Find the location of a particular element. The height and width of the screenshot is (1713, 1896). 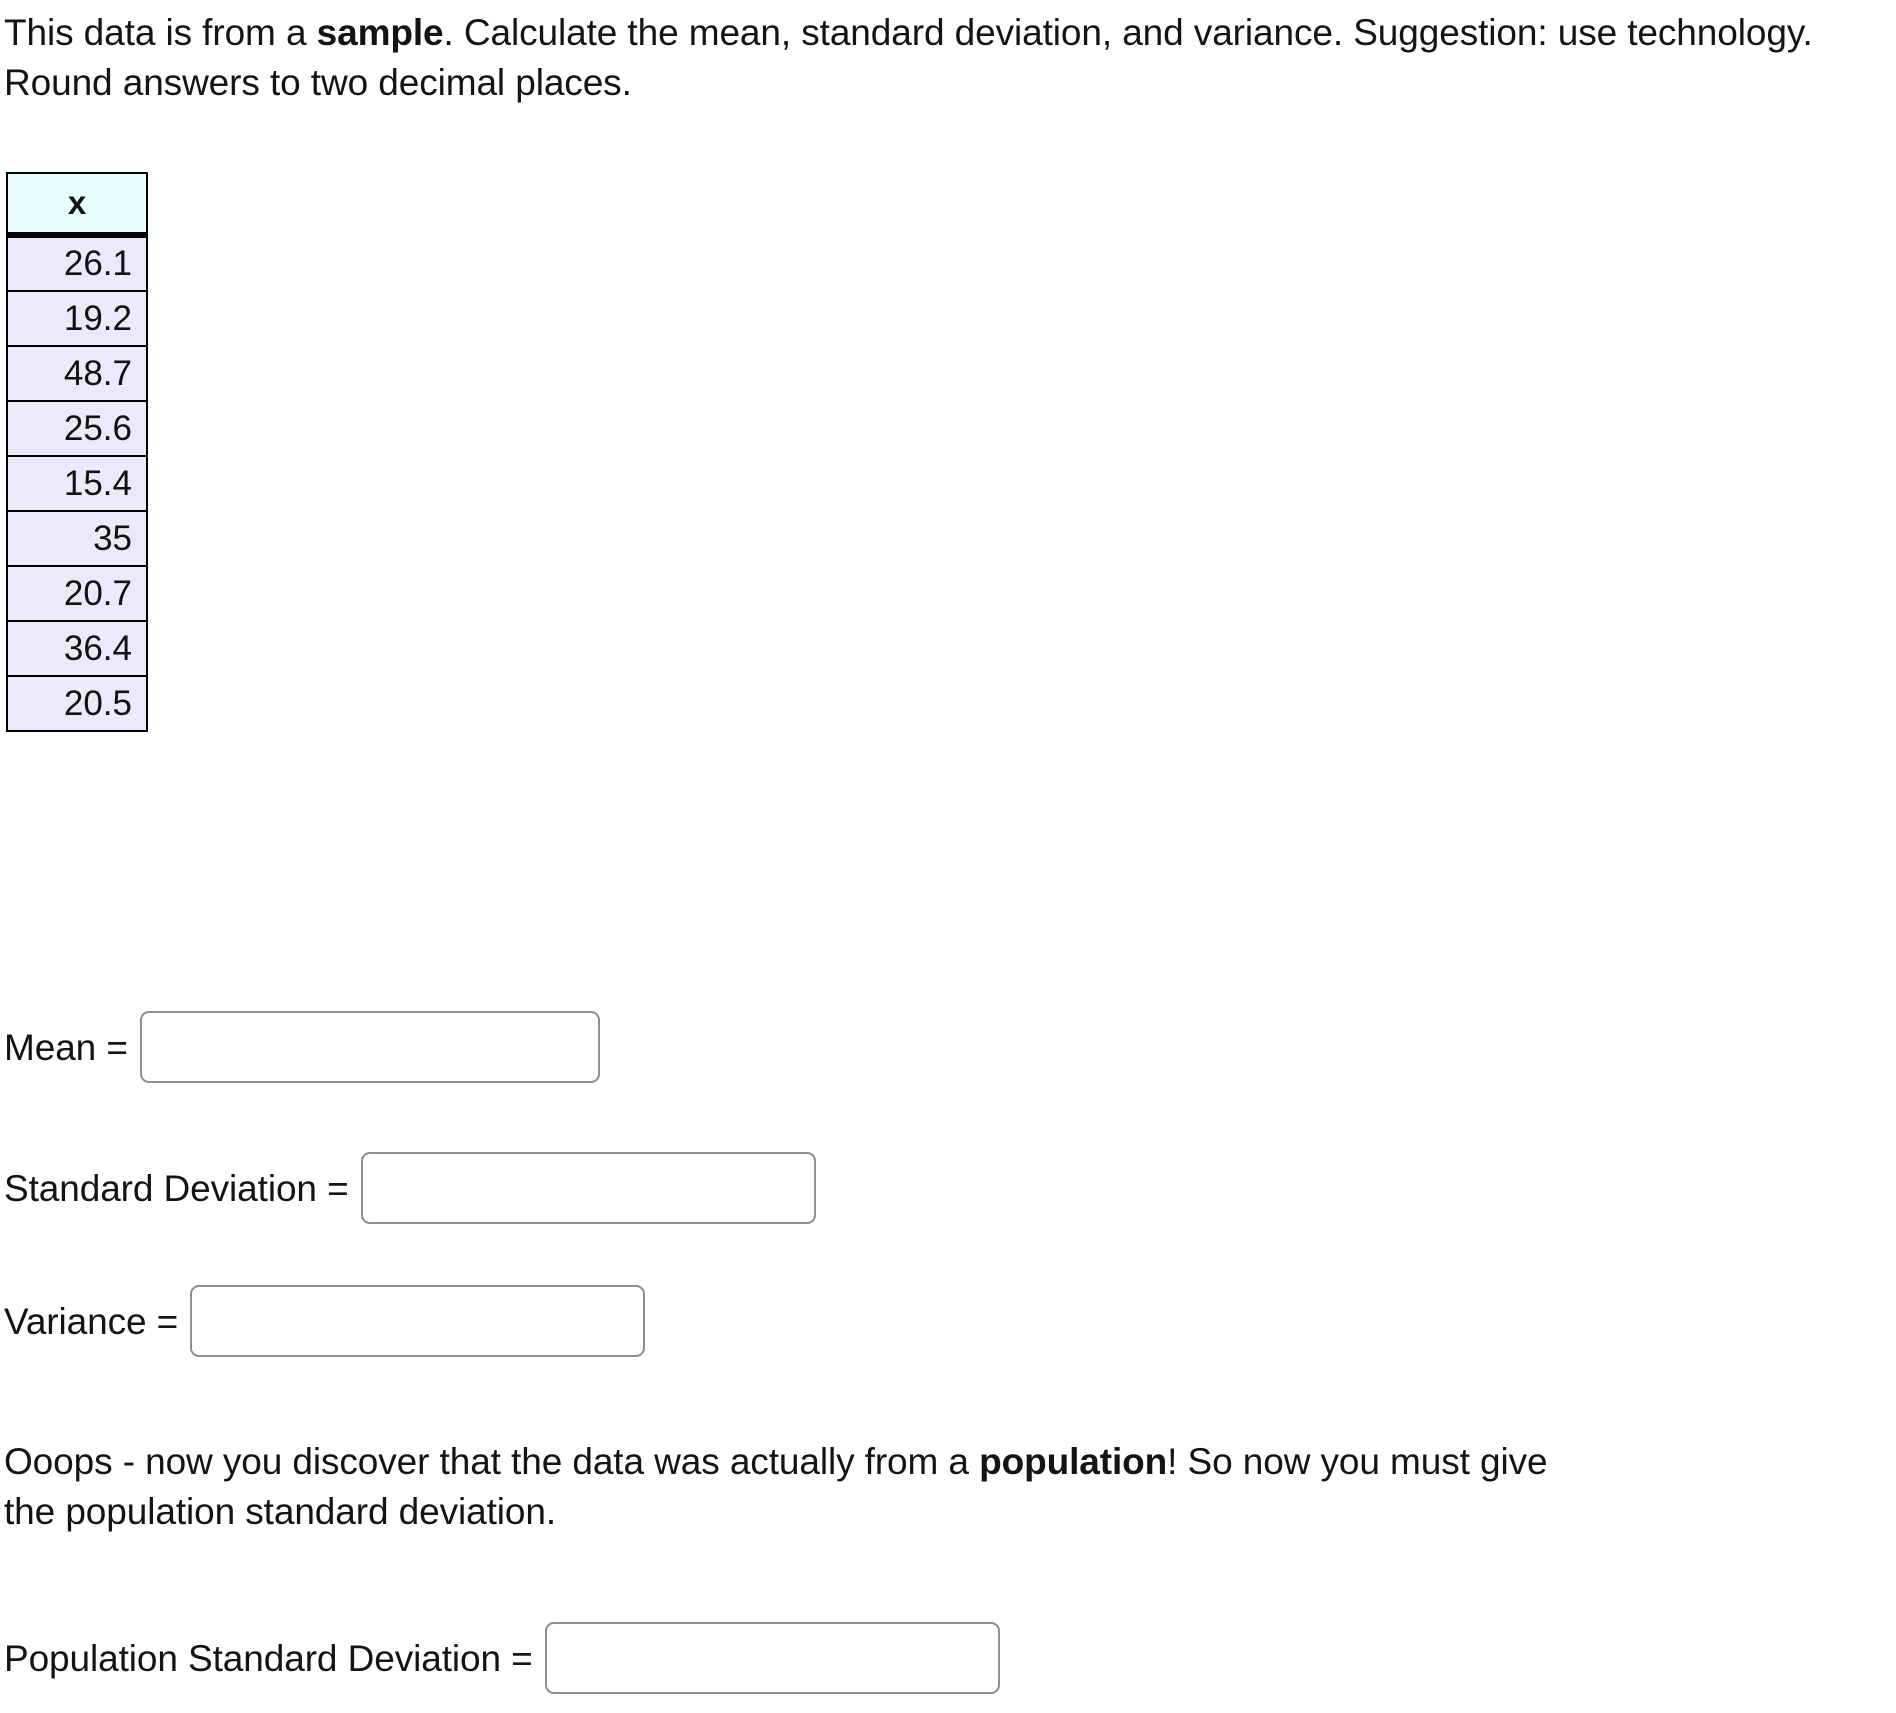

table-cell-x: 36.4 is located at coordinates (77, 648).